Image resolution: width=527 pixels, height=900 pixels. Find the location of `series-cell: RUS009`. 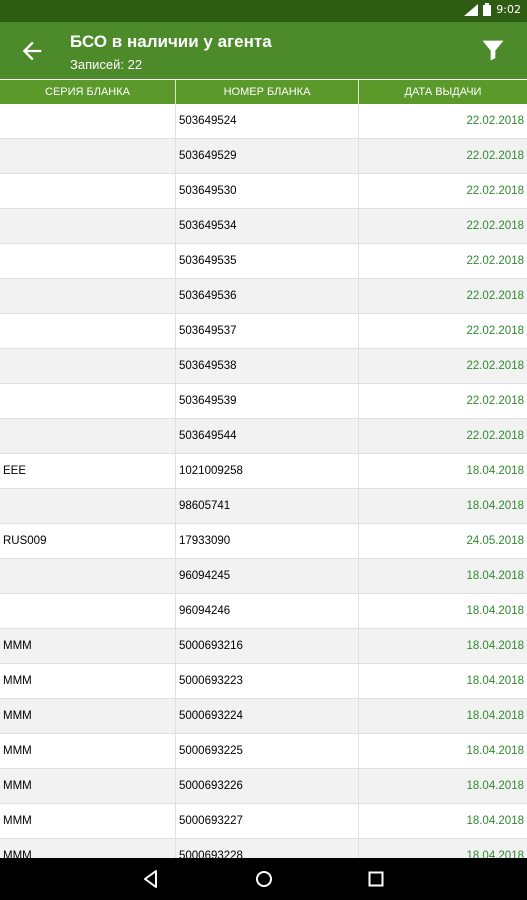

series-cell: RUS009 is located at coordinates (88, 541).